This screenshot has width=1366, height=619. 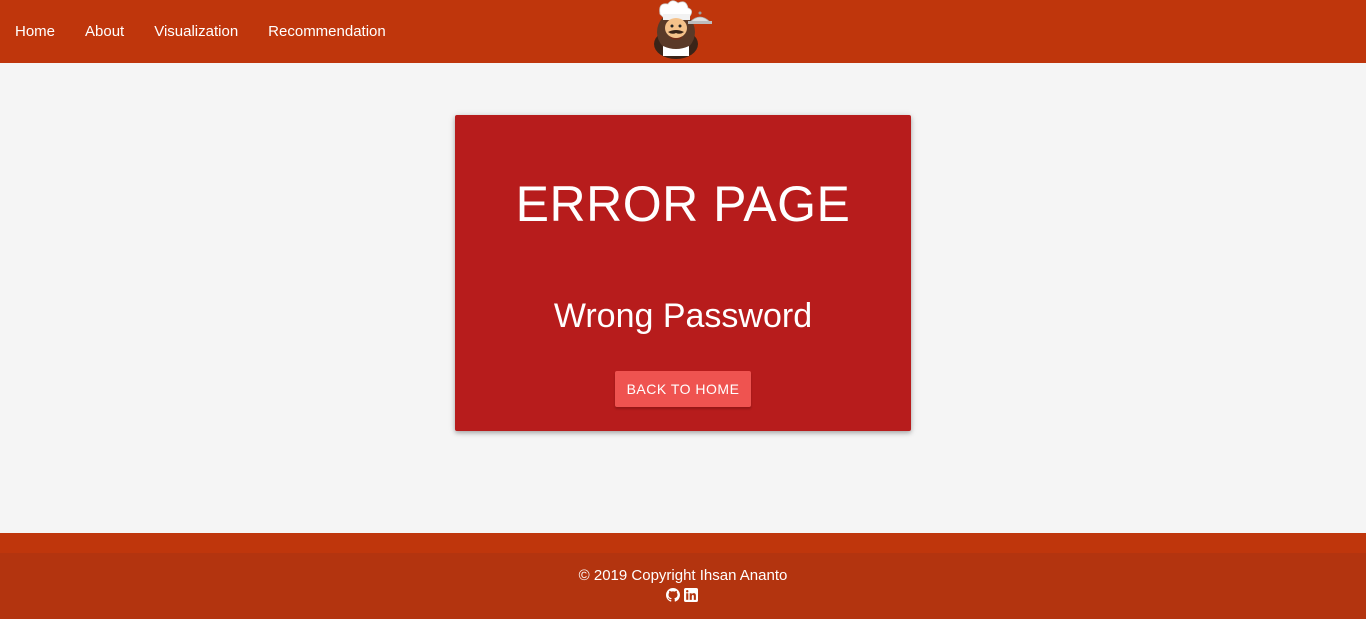 I want to click on nav-link-visualization: Visualization, so click(x=196, y=31).